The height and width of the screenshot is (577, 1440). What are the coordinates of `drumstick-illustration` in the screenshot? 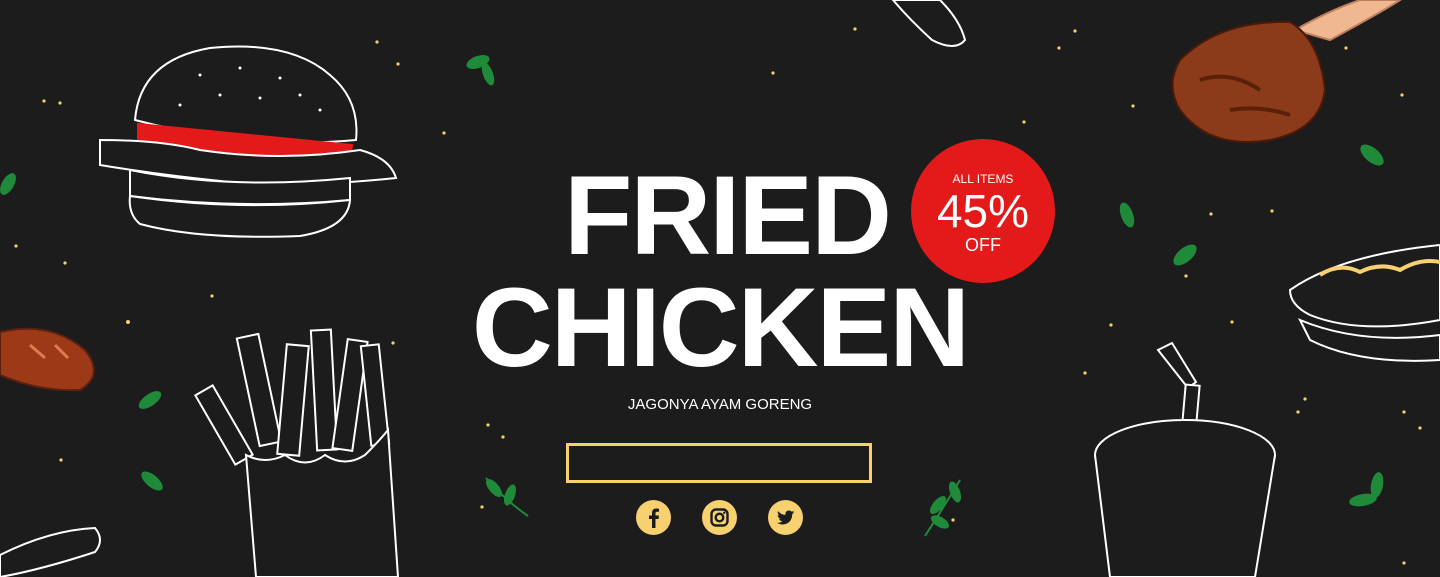 It's located at (1286, 71).